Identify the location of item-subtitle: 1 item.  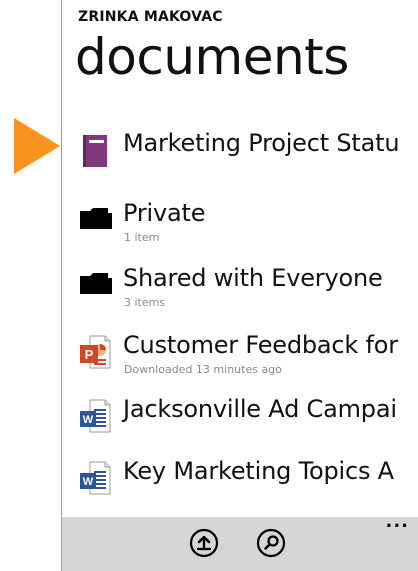
(142, 237).